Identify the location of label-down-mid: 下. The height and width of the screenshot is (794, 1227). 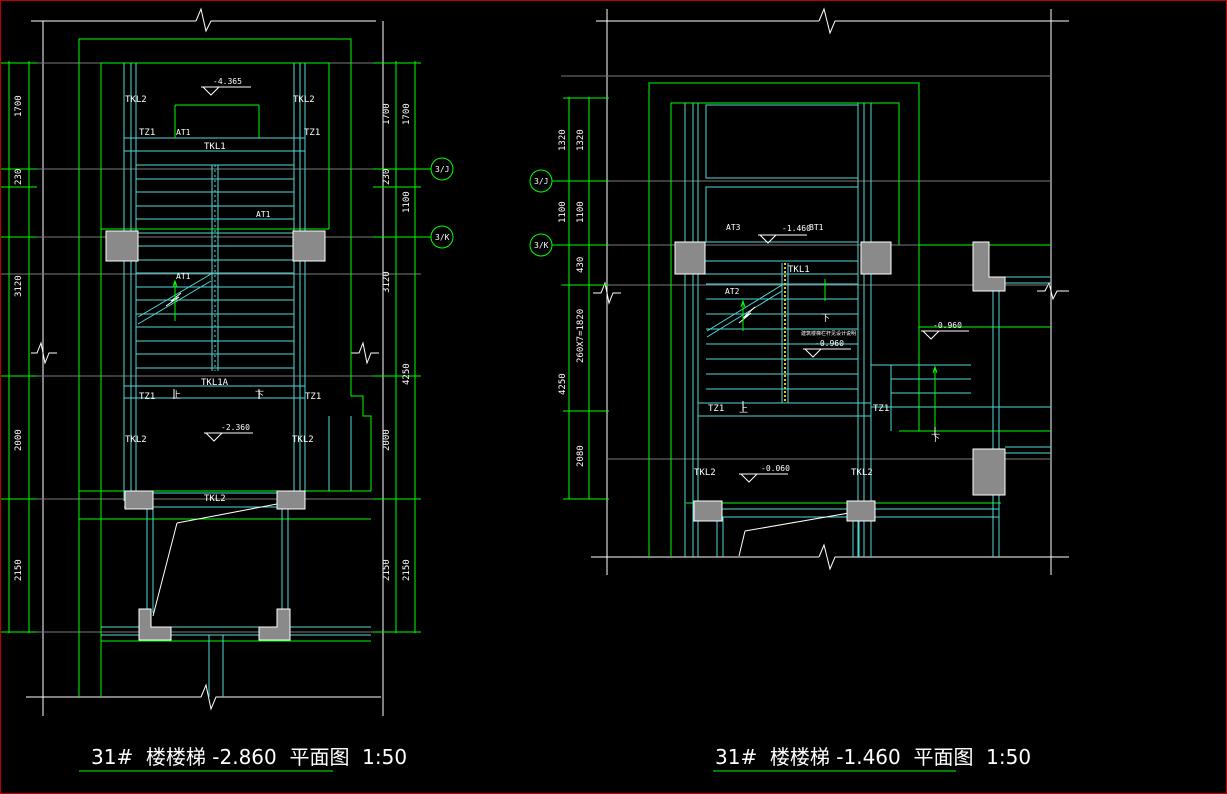
(825, 319).